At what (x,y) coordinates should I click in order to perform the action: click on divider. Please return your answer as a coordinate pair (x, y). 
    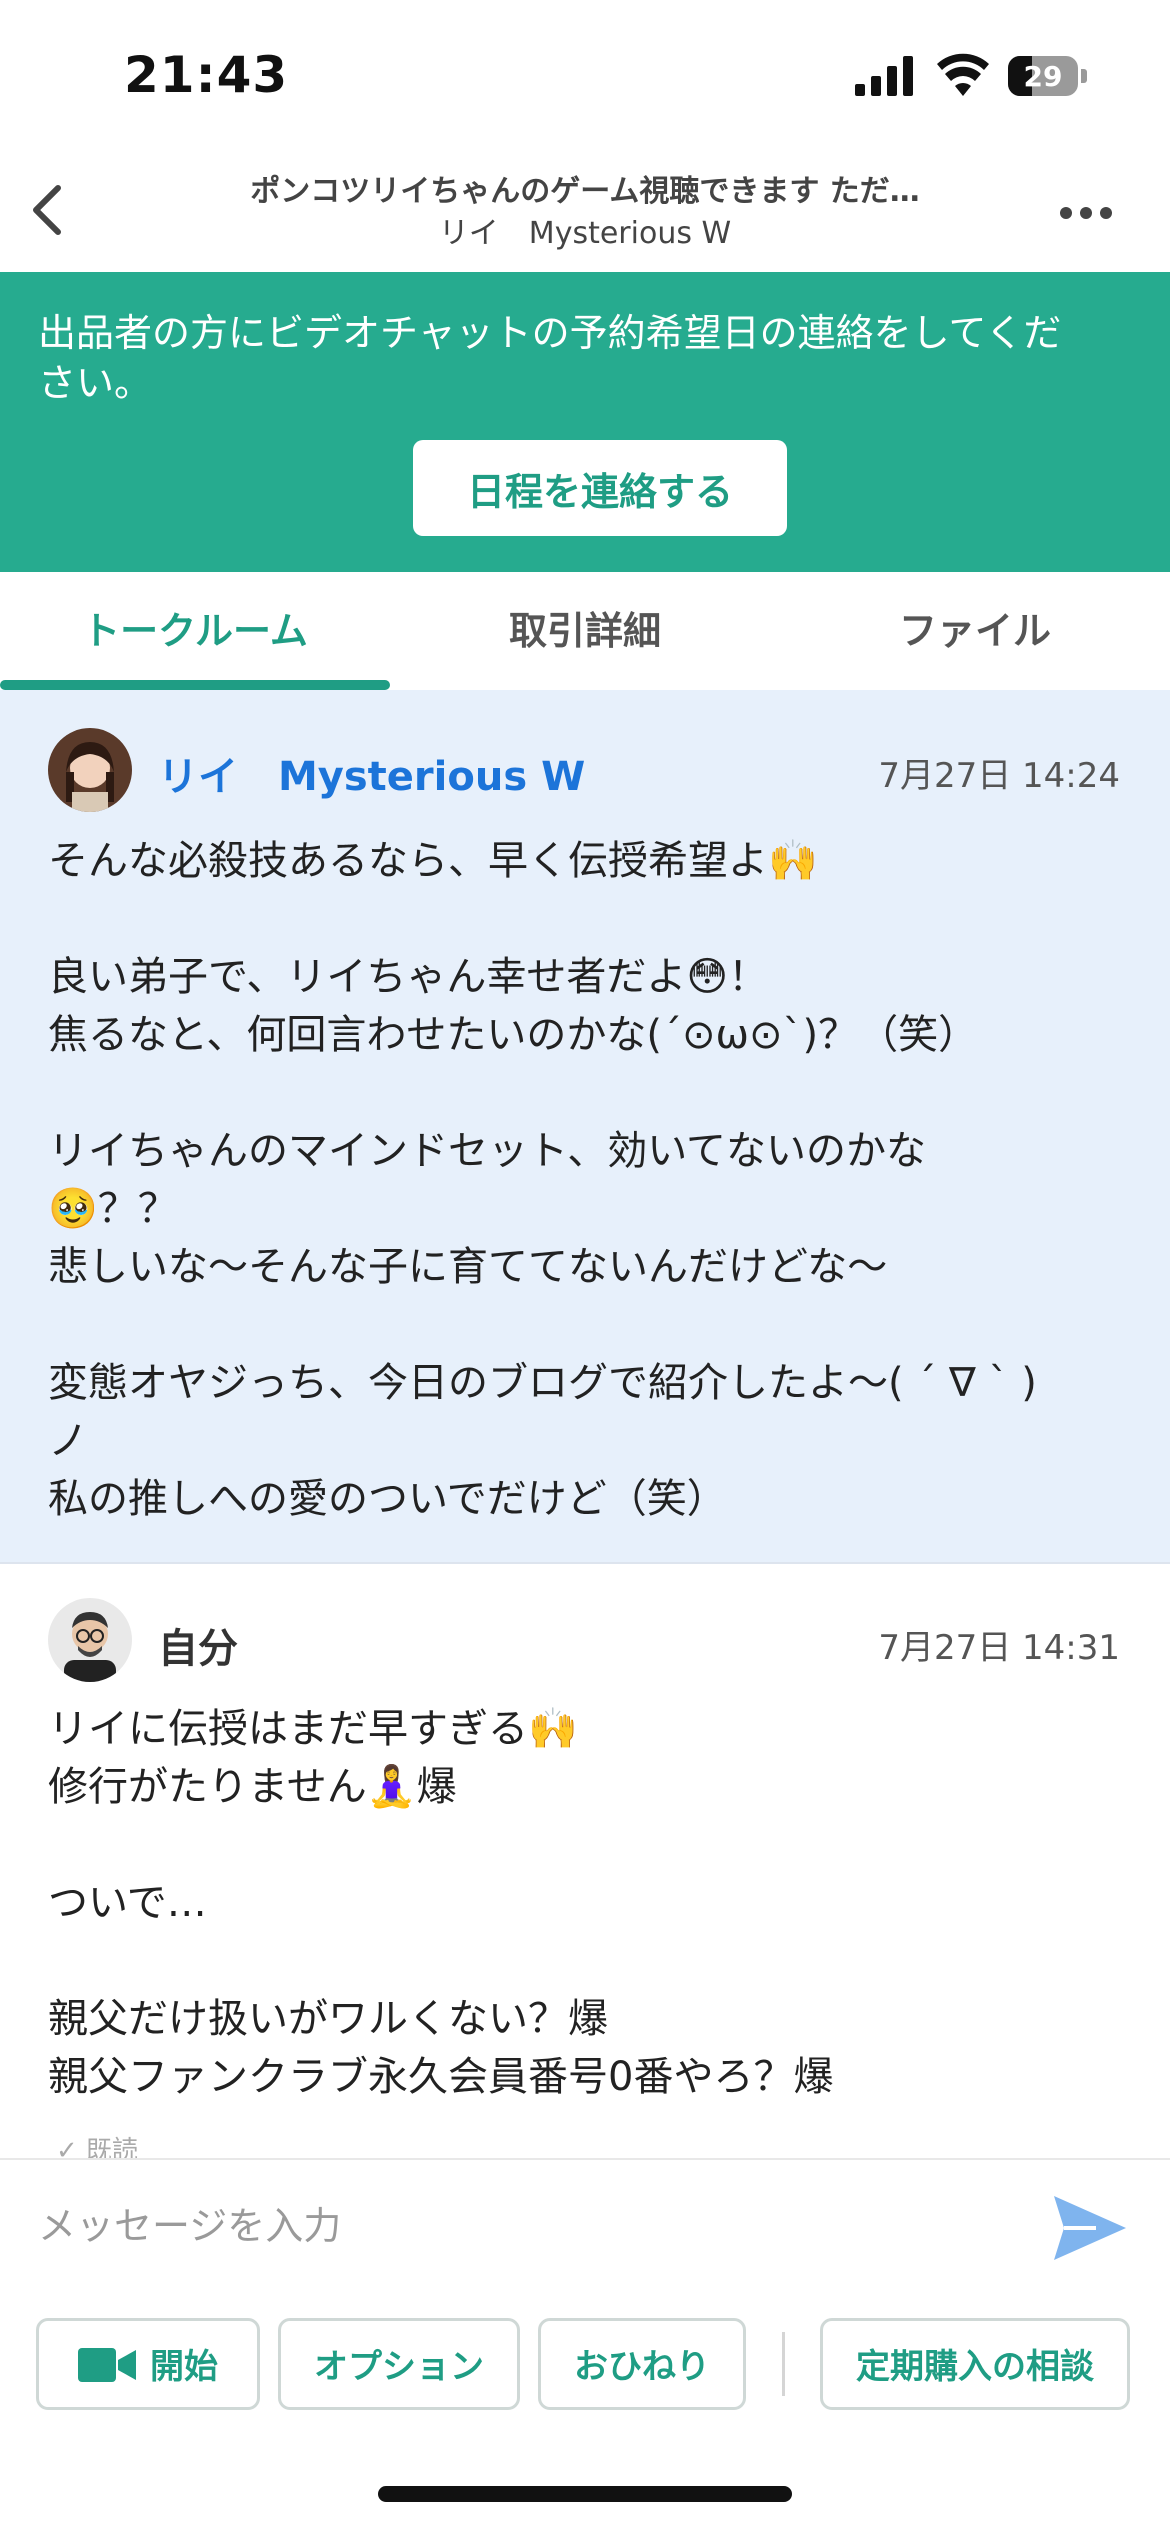
    Looking at the image, I should click on (783, 2364).